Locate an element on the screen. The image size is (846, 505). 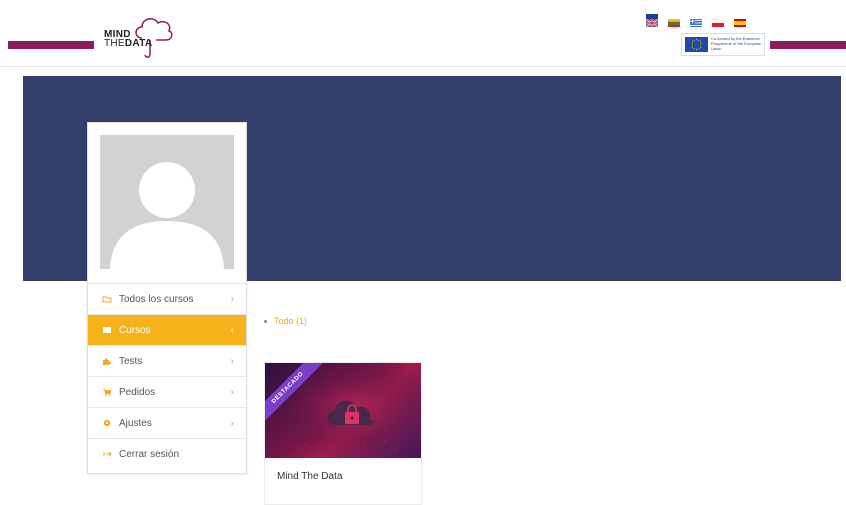
logo-text-thedata: THEDATA is located at coordinates (128, 44).